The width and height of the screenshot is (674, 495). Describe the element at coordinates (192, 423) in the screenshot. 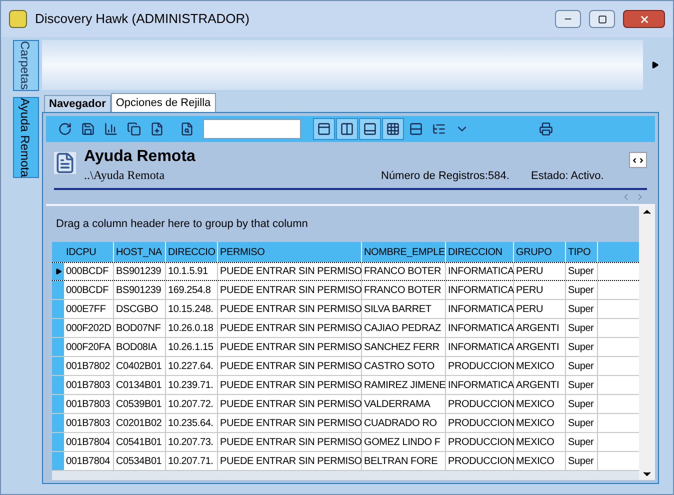

I see `table-cell: 10.235.64.` at that location.